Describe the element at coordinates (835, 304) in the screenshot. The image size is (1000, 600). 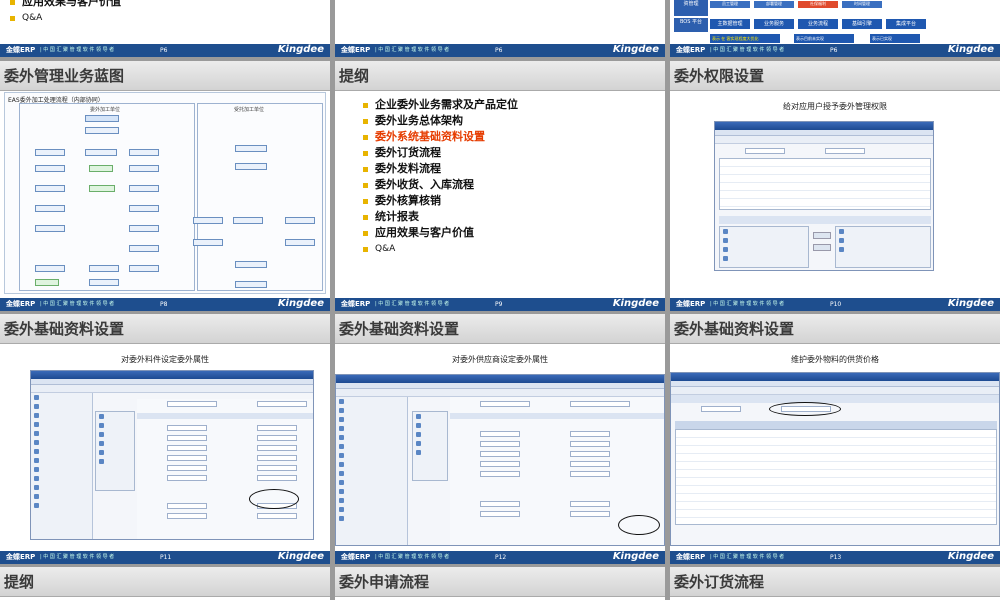
I see `slide-footer: 金蝶ERP | 中 国 汇 聚 管 理 软 件 领 导 者 P10 Kingdee` at that location.